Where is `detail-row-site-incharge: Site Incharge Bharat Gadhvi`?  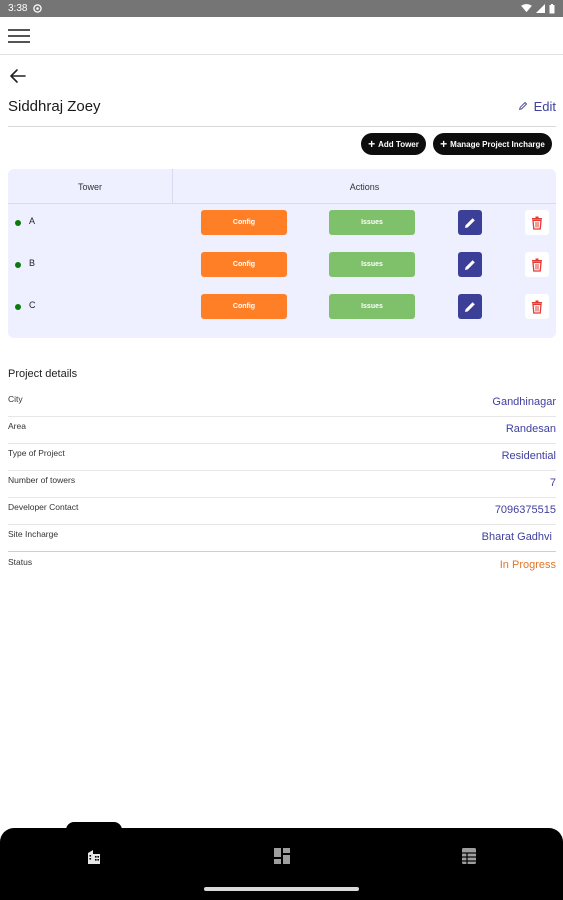 detail-row-site-incharge: Site Incharge Bharat Gadhvi is located at coordinates (282, 538).